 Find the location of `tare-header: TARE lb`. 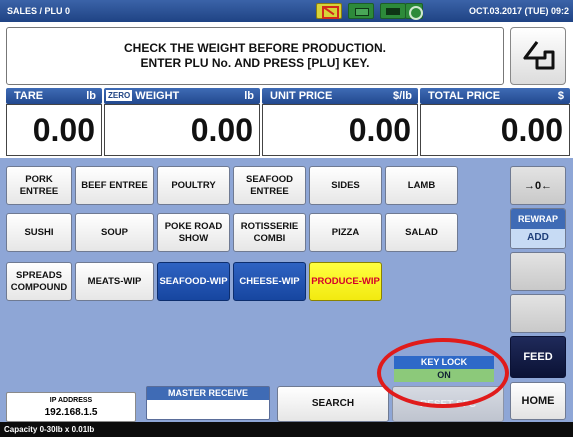

tare-header: TARE lb is located at coordinates (54, 96).